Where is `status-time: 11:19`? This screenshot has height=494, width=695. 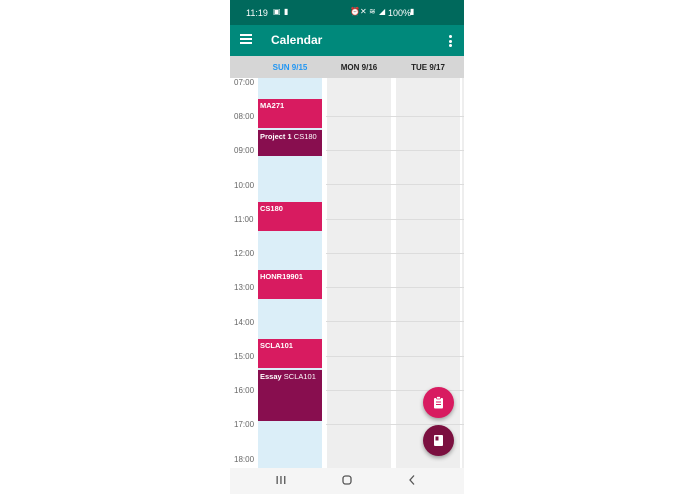
status-time: 11:19 is located at coordinates (257, 13).